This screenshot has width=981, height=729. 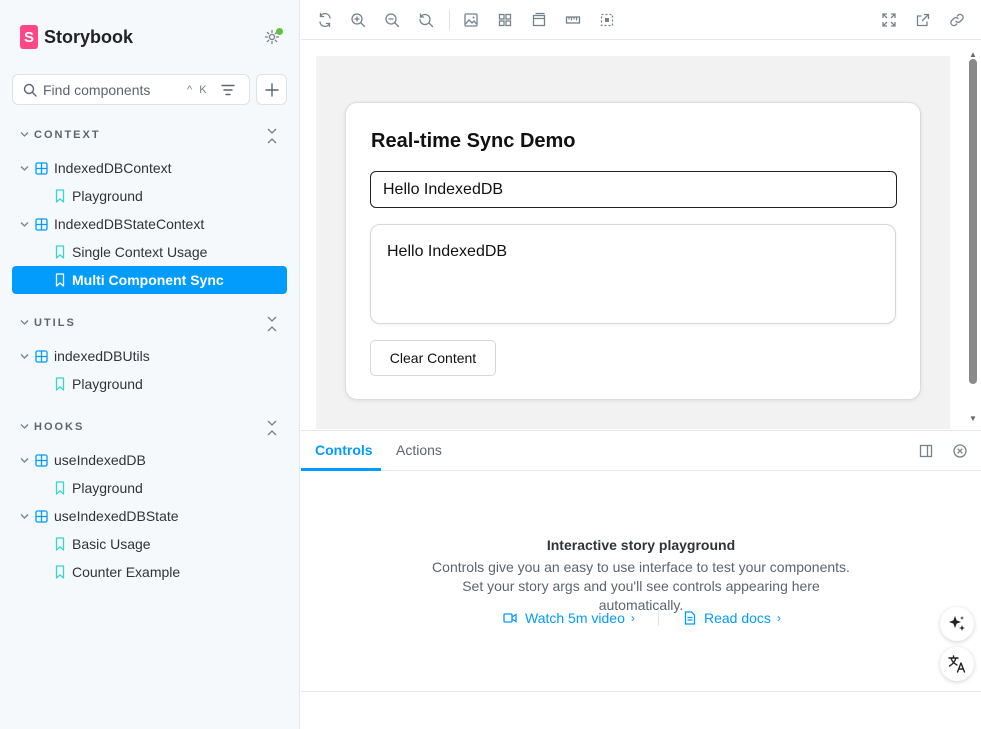 I want to click on links-divider, so click(x=658, y=618).